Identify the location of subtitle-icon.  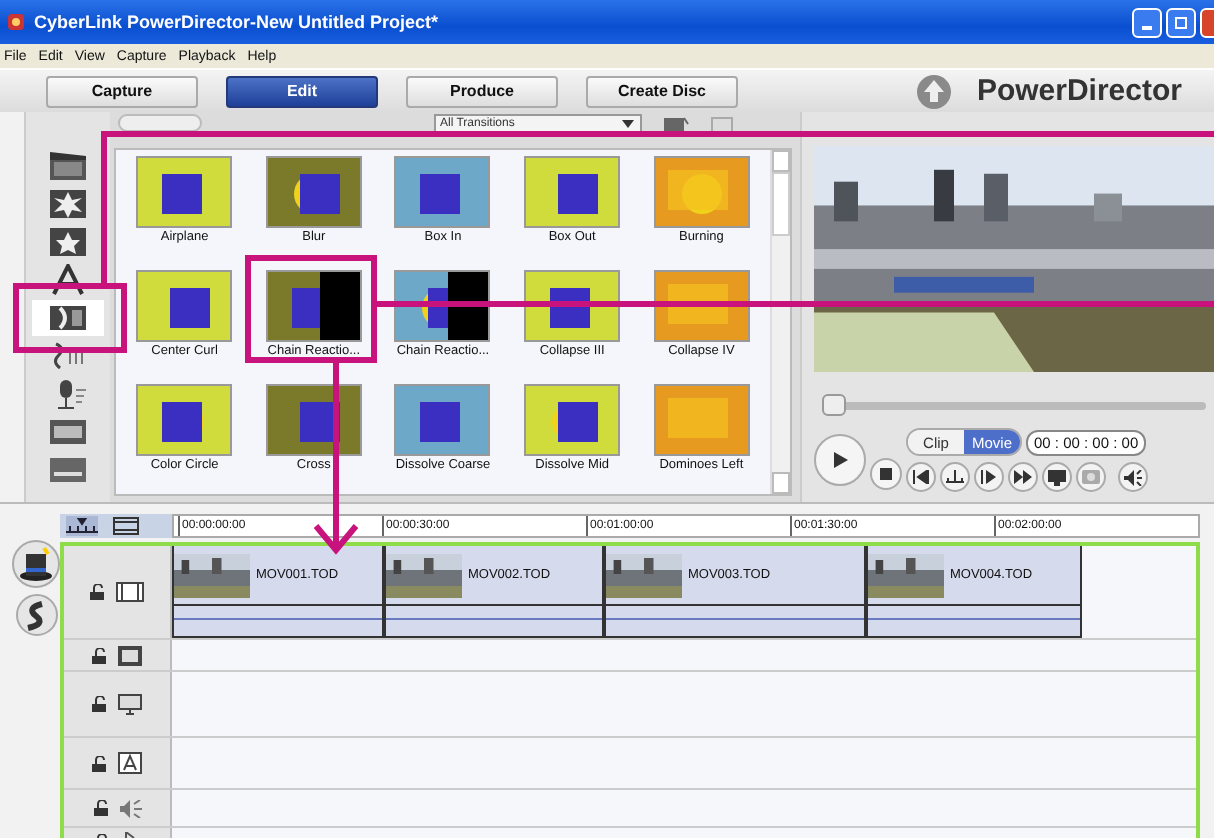
(68, 470).